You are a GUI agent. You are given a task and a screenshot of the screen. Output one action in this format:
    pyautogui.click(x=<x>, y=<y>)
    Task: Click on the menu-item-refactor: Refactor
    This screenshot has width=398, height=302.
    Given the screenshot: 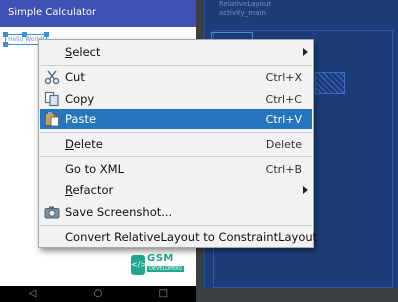 What is the action you would take?
    pyautogui.click(x=176, y=190)
    